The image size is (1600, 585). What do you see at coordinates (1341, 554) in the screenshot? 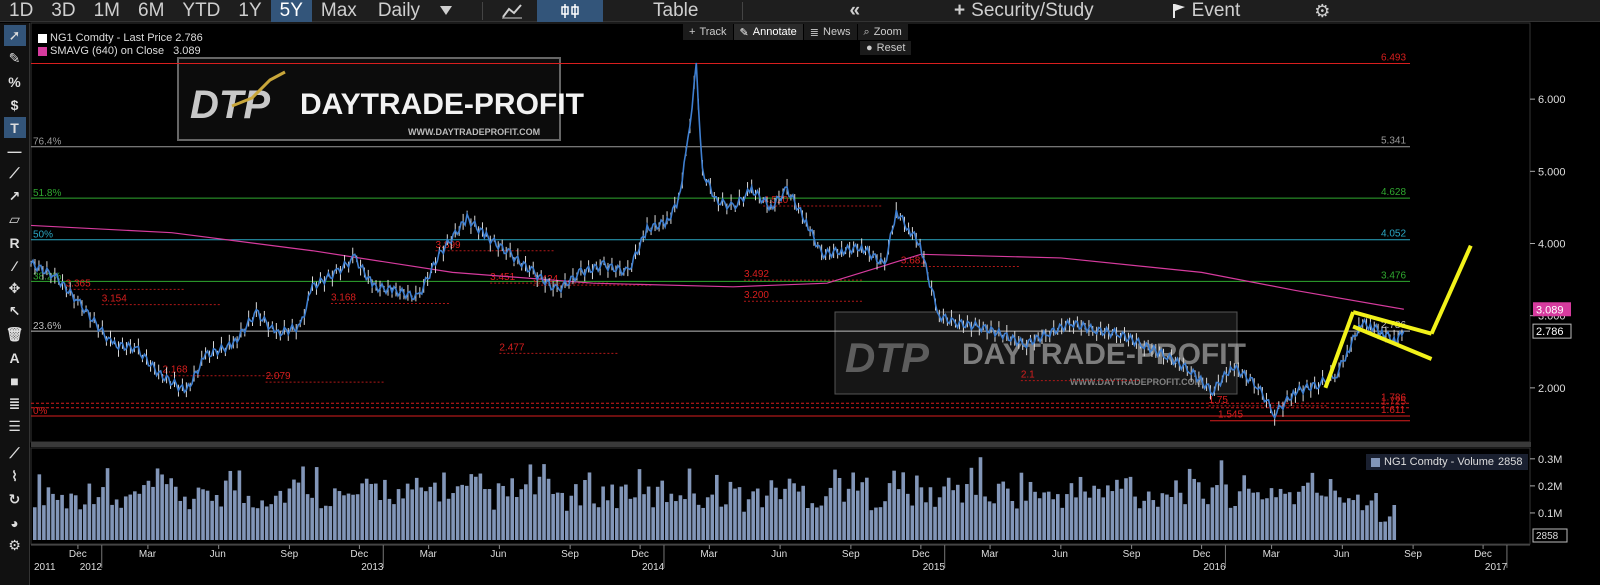
I see `month-label: Jun` at bounding box center [1341, 554].